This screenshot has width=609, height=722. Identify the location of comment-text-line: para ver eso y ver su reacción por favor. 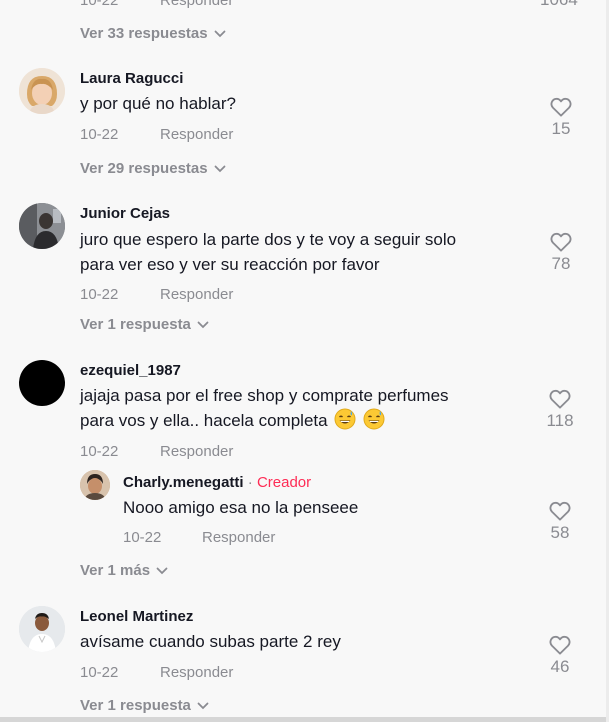
(230, 264).